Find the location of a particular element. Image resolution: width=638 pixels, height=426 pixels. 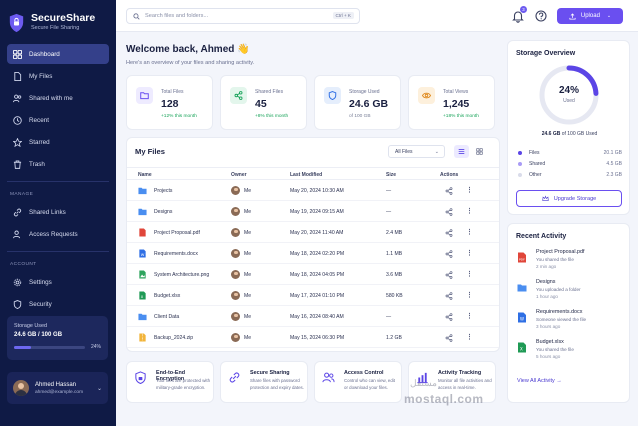

activity-desc: You uploaded a folder is located at coordinates (558, 289).